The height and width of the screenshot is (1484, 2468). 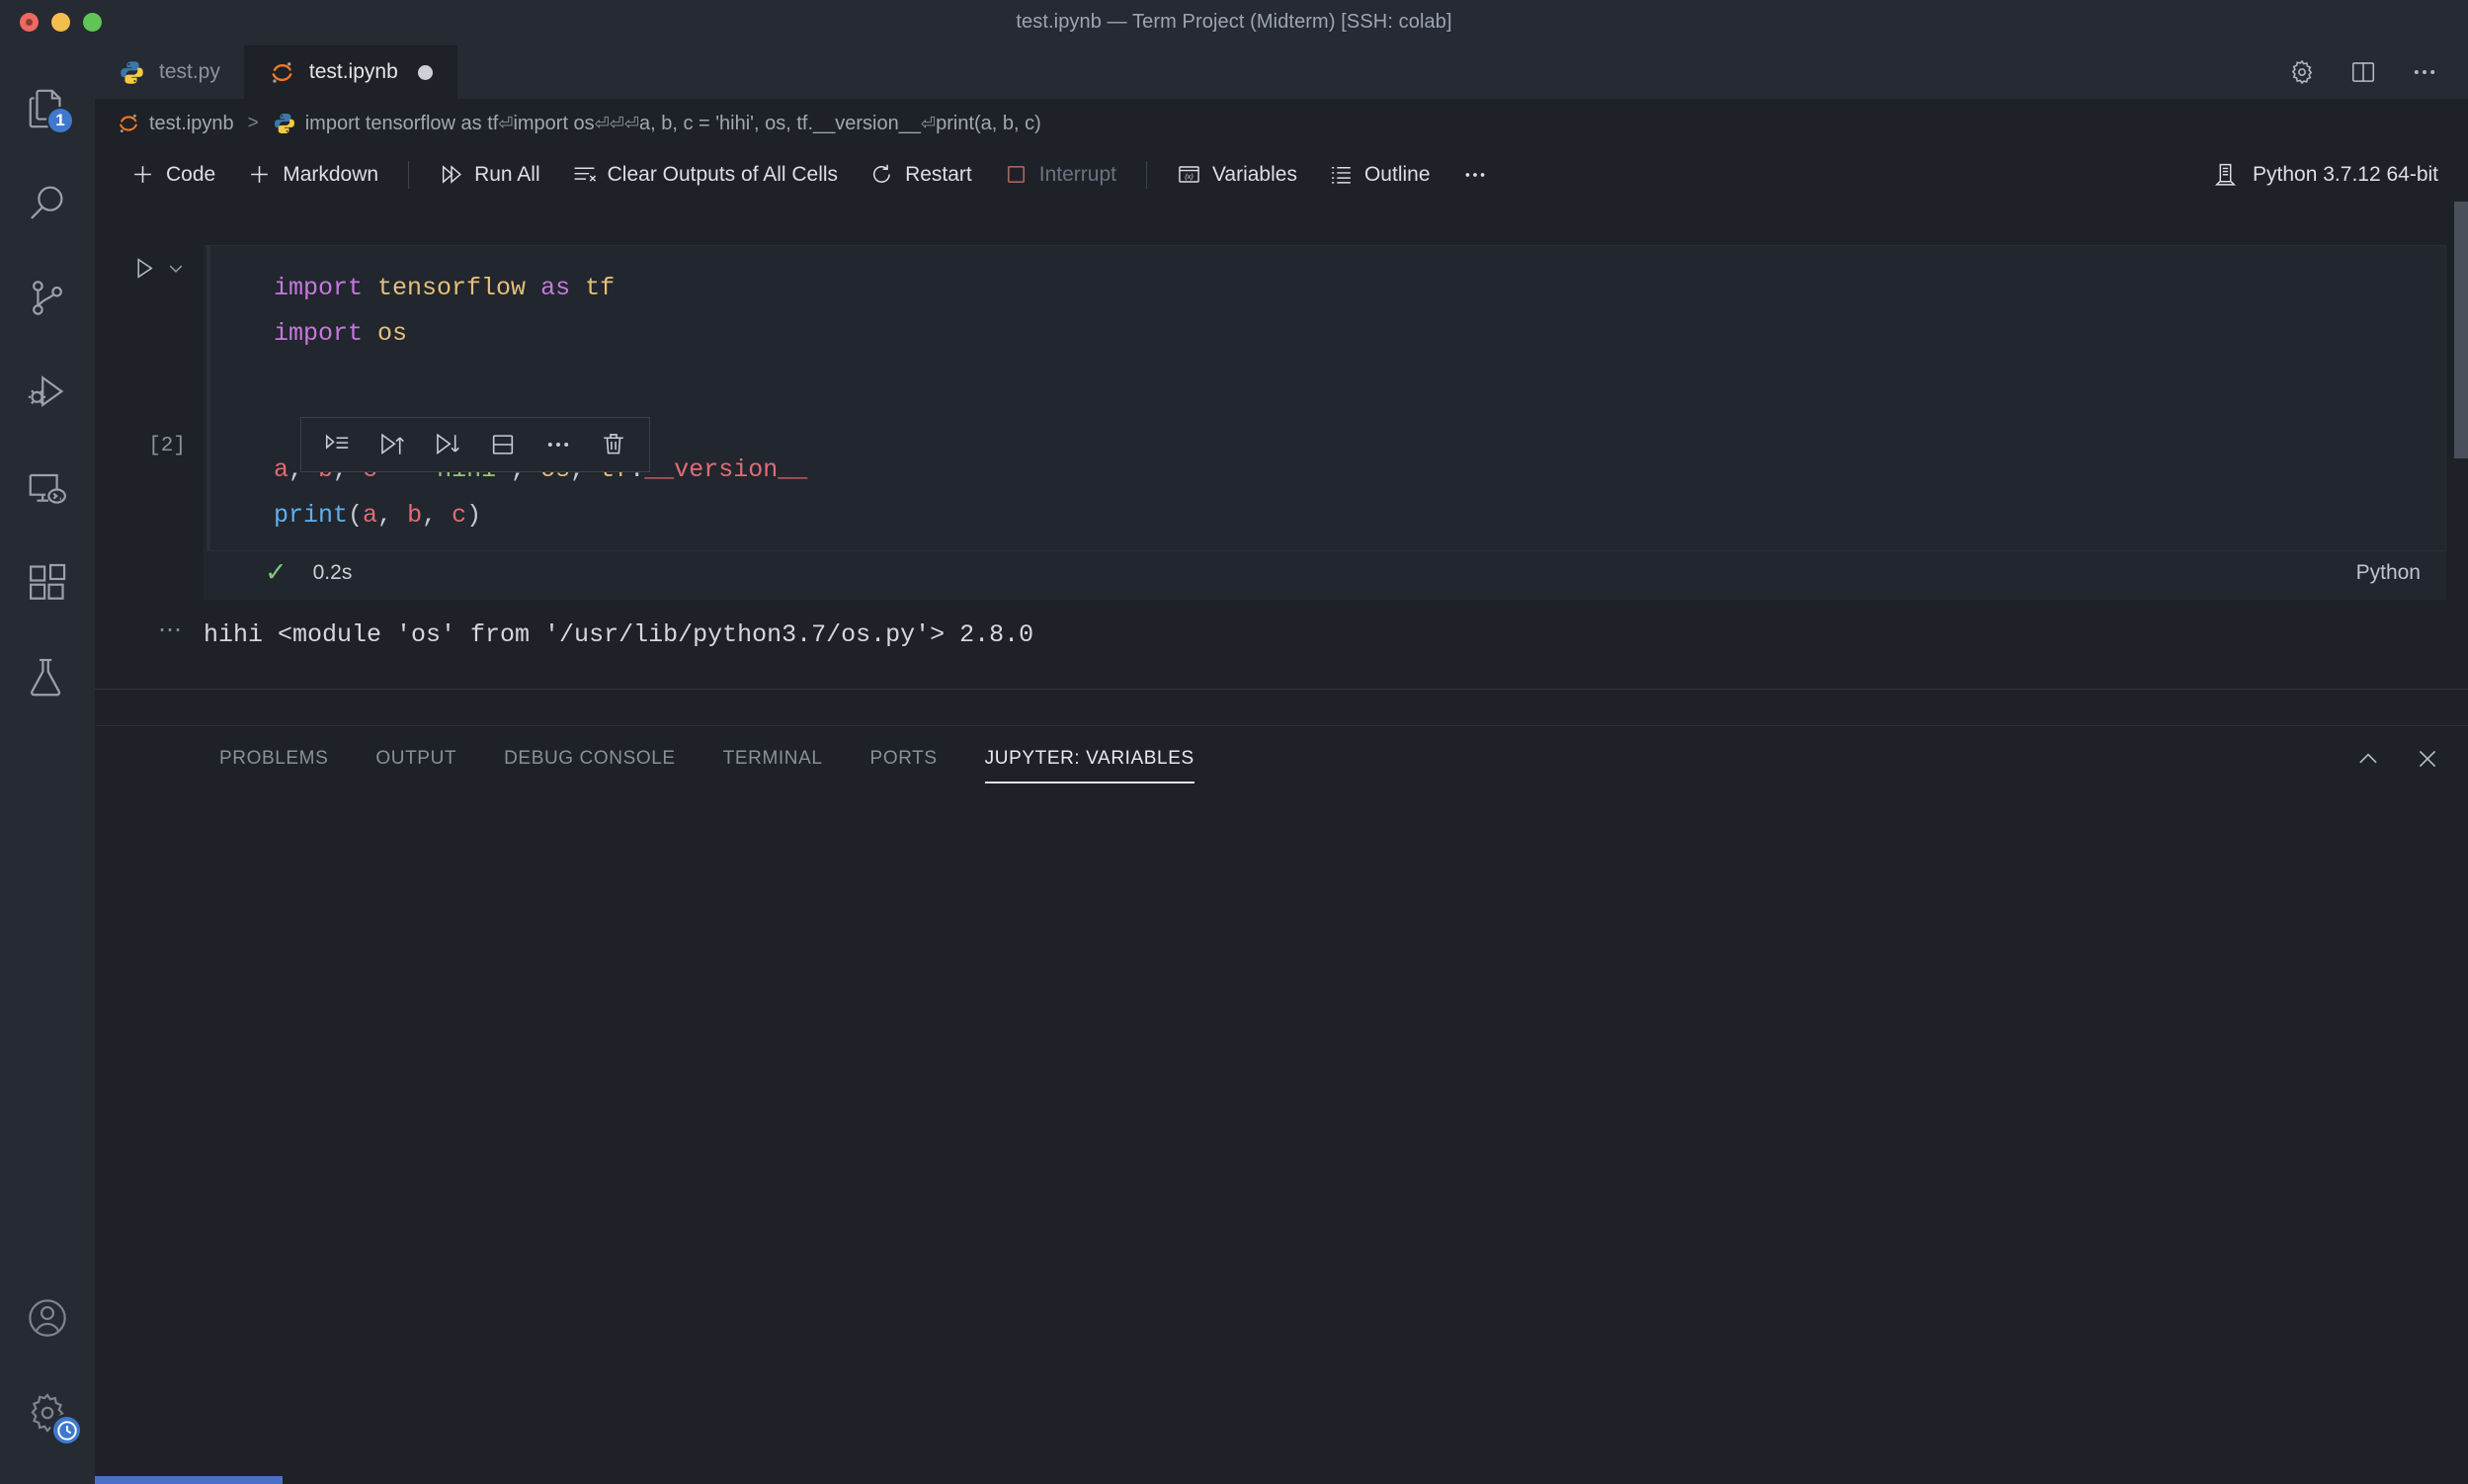 What do you see at coordinates (61, 22) in the screenshot?
I see `minimize-window-button` at bounding box center [61, 22].